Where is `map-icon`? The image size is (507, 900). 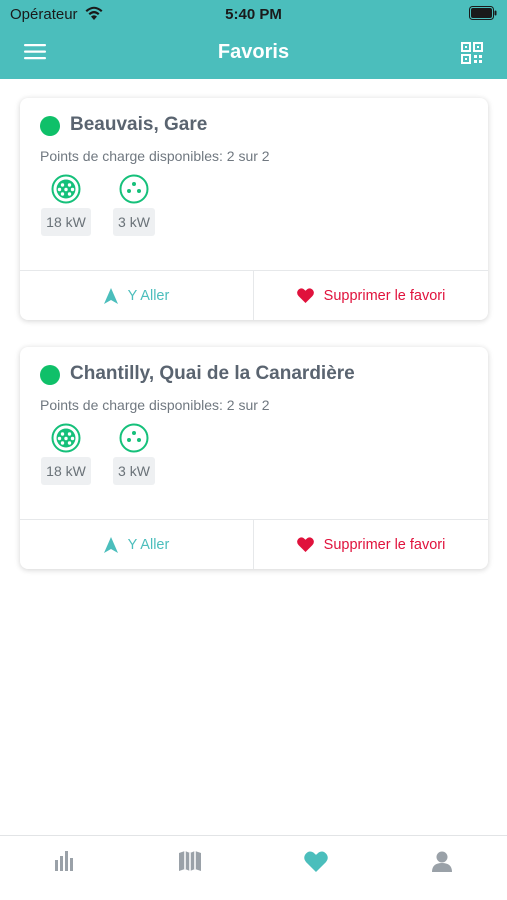 map-icon is located at coordinates (190, 861).